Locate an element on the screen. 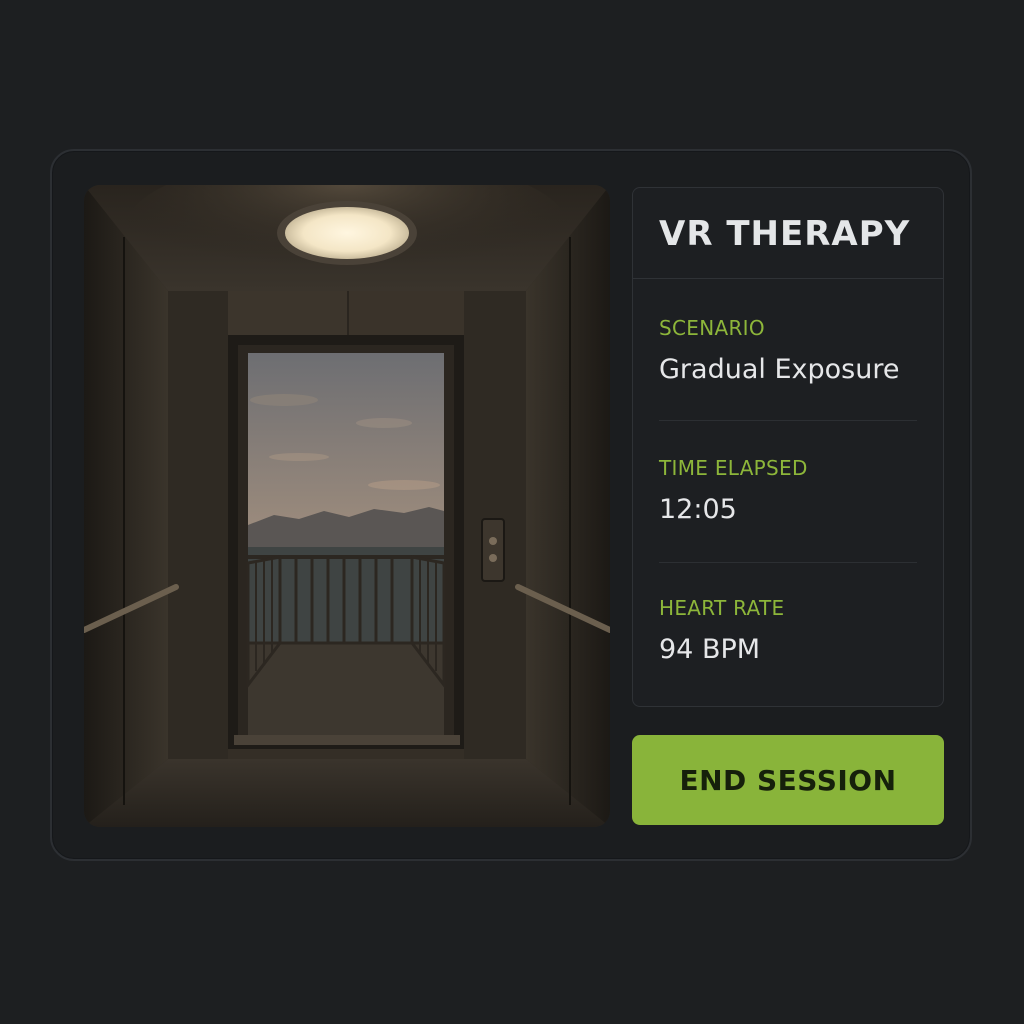  stat-label: TIME ELAPSED is located at coordinates (733, 468).